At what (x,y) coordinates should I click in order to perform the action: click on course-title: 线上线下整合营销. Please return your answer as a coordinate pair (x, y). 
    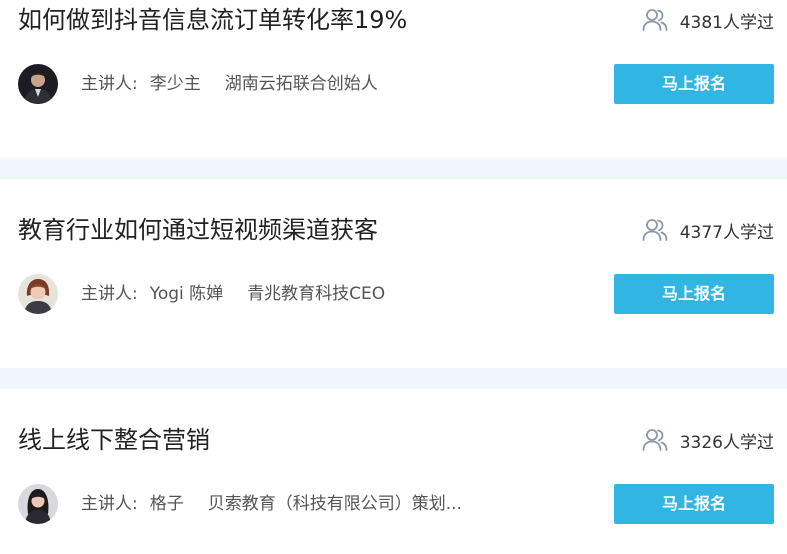
    Looking at the image, I should click on (114, 440).